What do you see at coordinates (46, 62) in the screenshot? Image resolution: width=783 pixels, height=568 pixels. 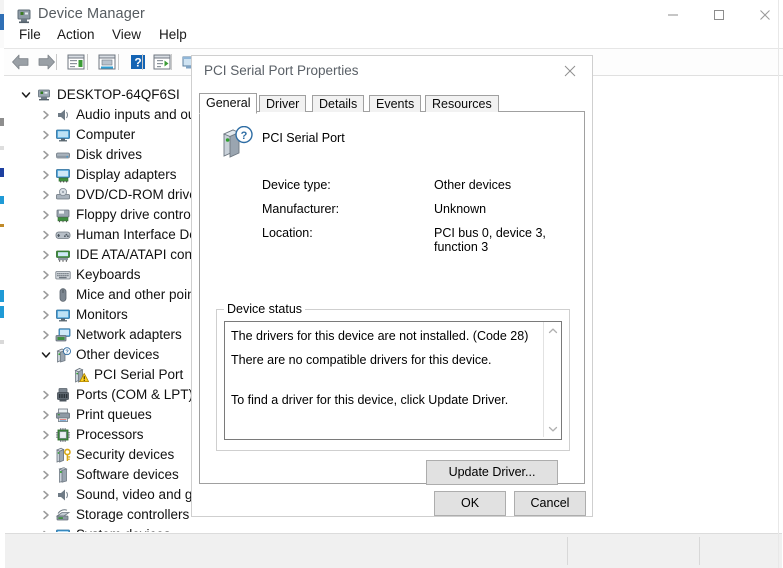 I see `forward-icon` at bounding box center [46, 62].